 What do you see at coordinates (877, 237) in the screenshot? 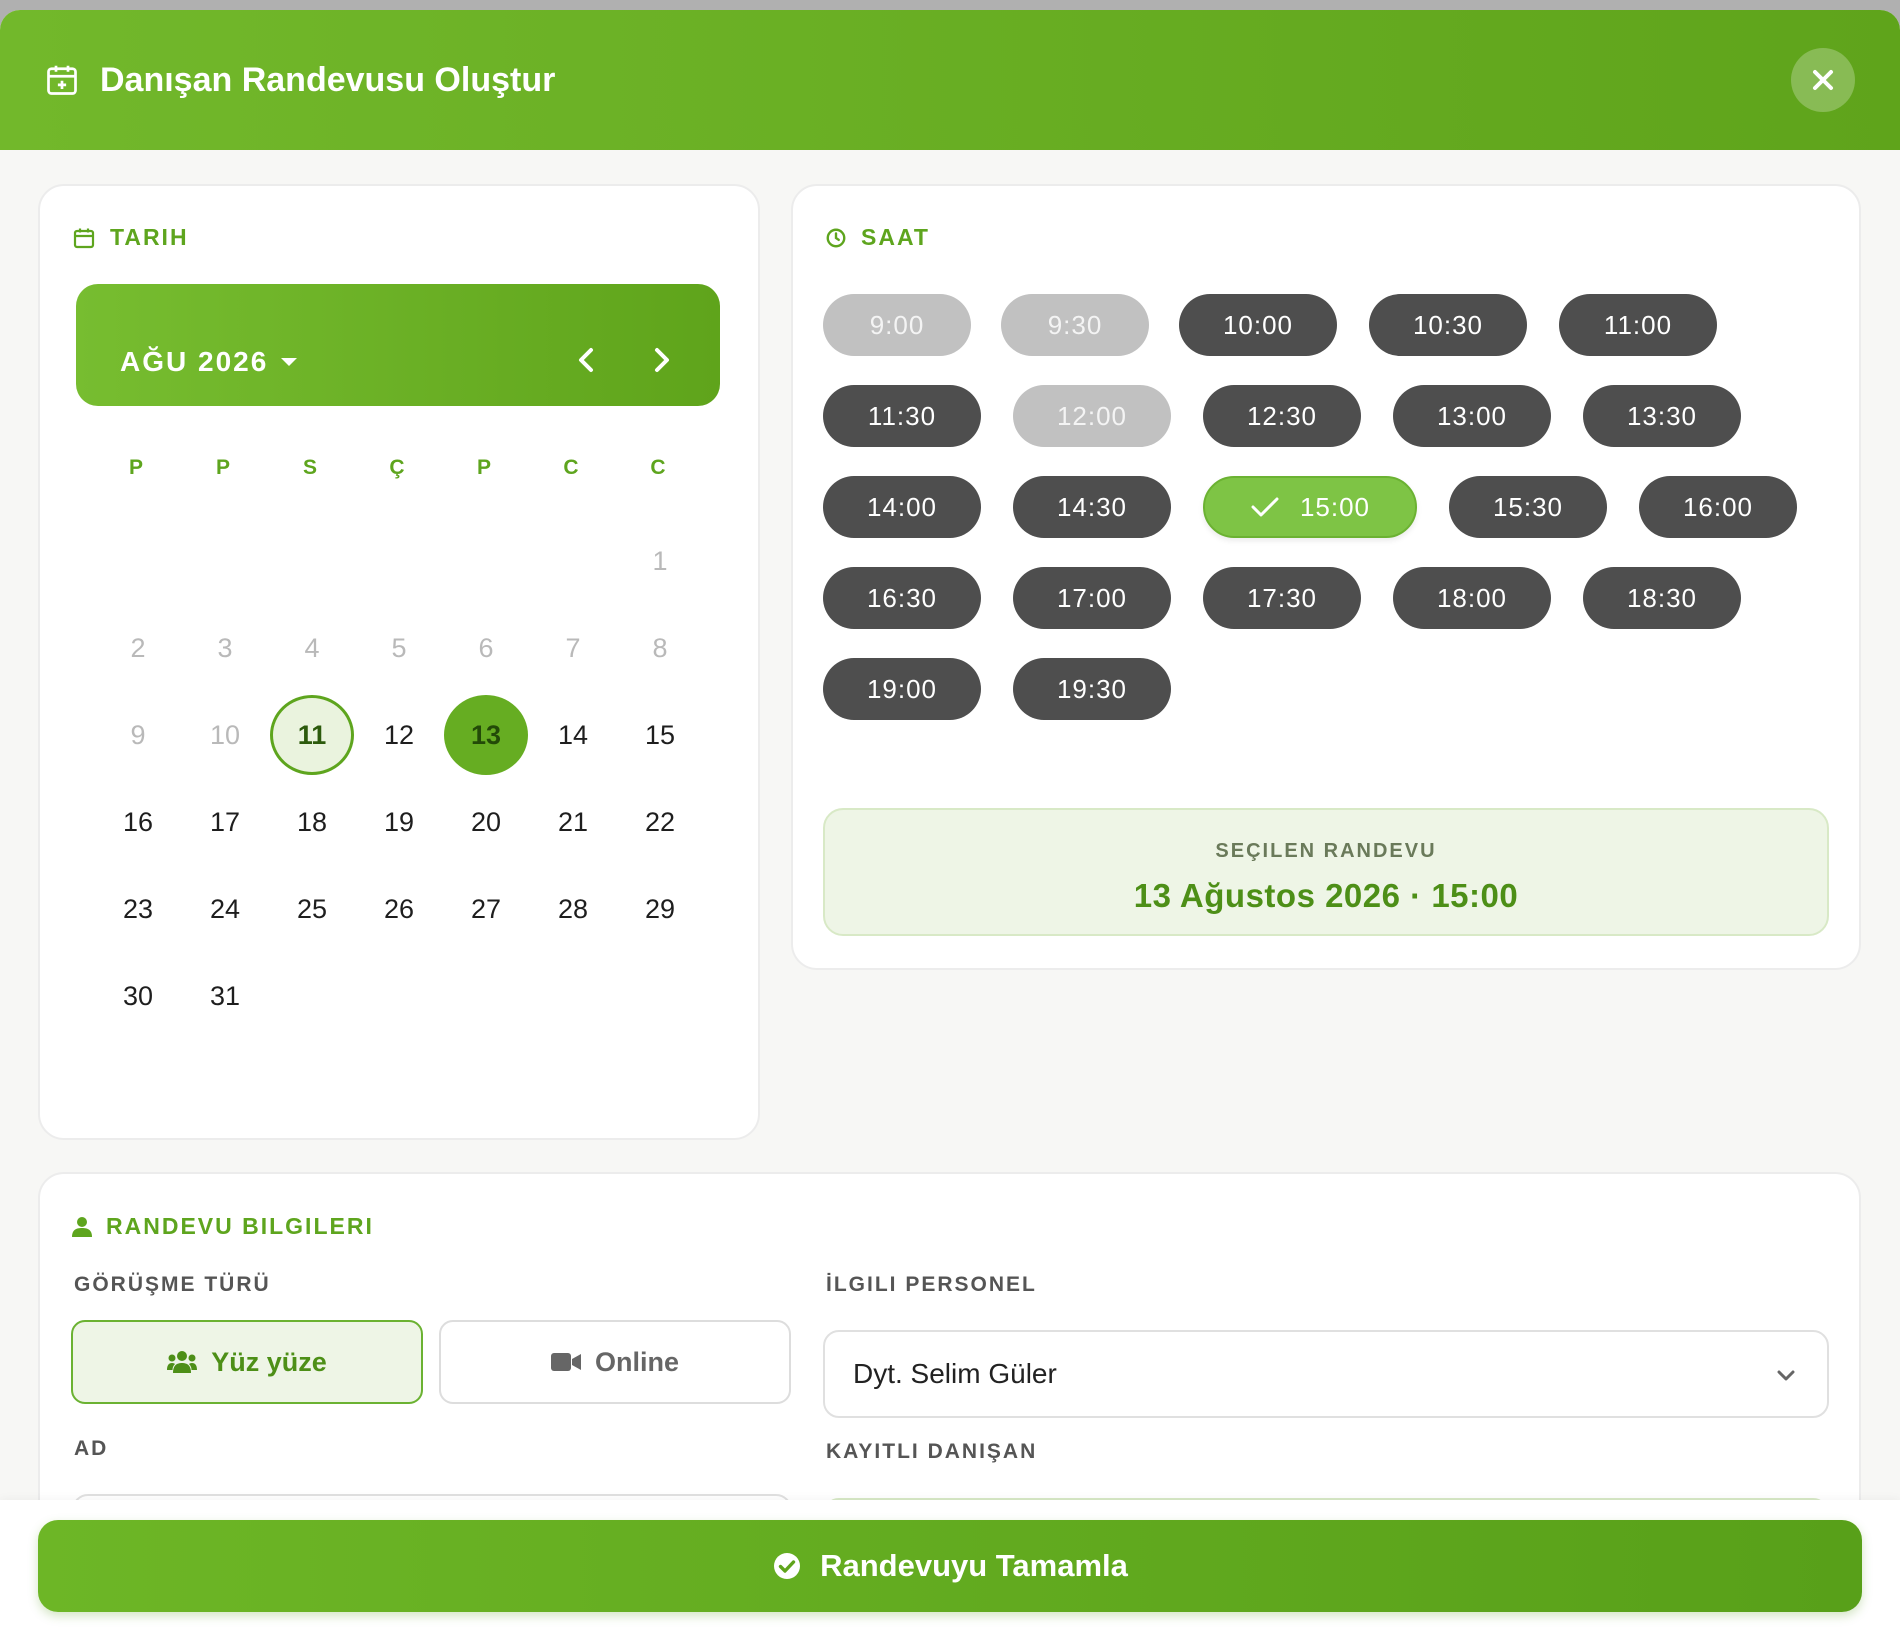
I see `time-section-title: SAAT` at bounding box center [877, 237].